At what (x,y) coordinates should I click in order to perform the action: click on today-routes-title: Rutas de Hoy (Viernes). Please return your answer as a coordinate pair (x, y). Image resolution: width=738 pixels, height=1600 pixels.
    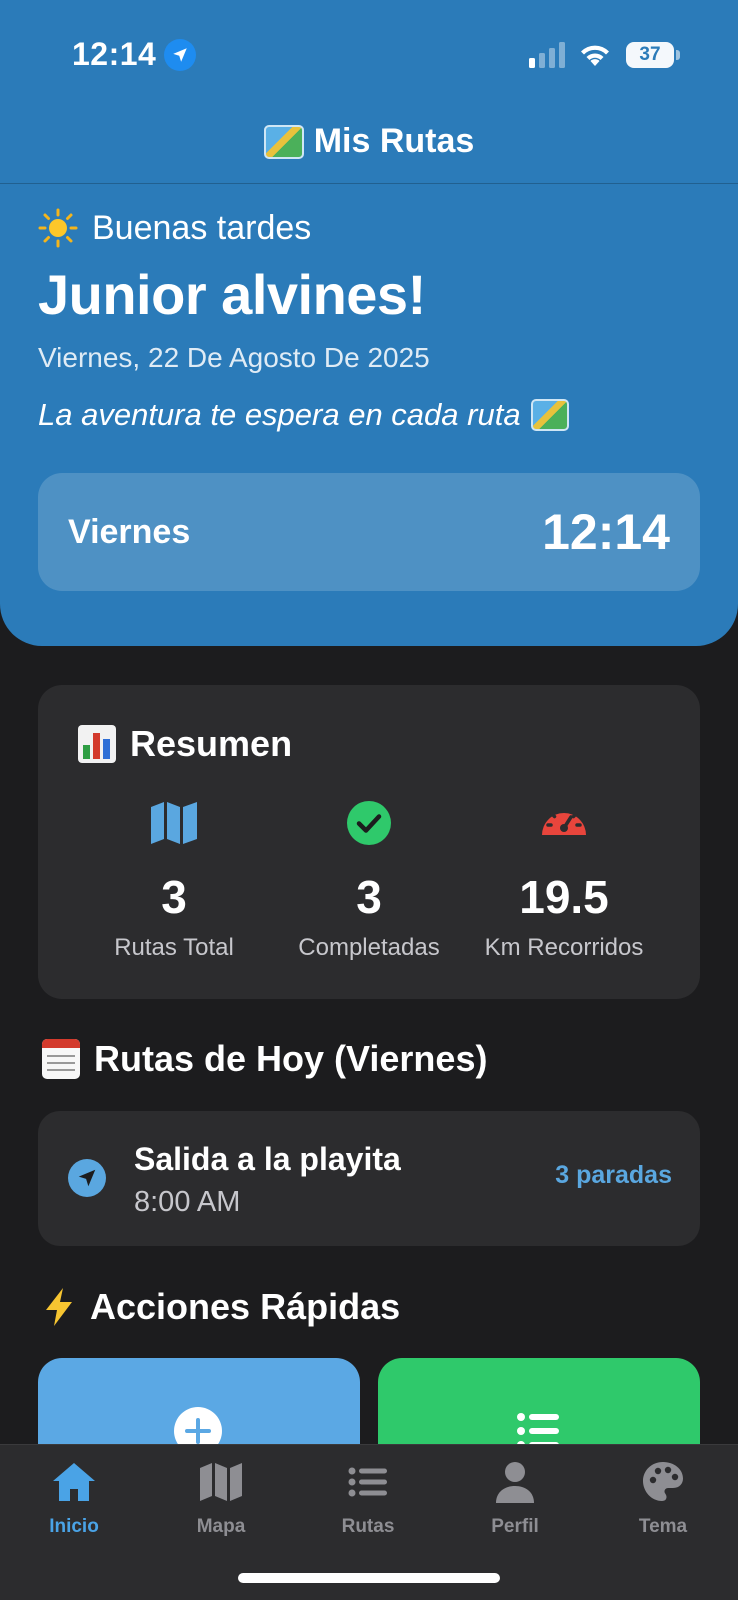
    Looking at the image, I should click on (264, 1059).